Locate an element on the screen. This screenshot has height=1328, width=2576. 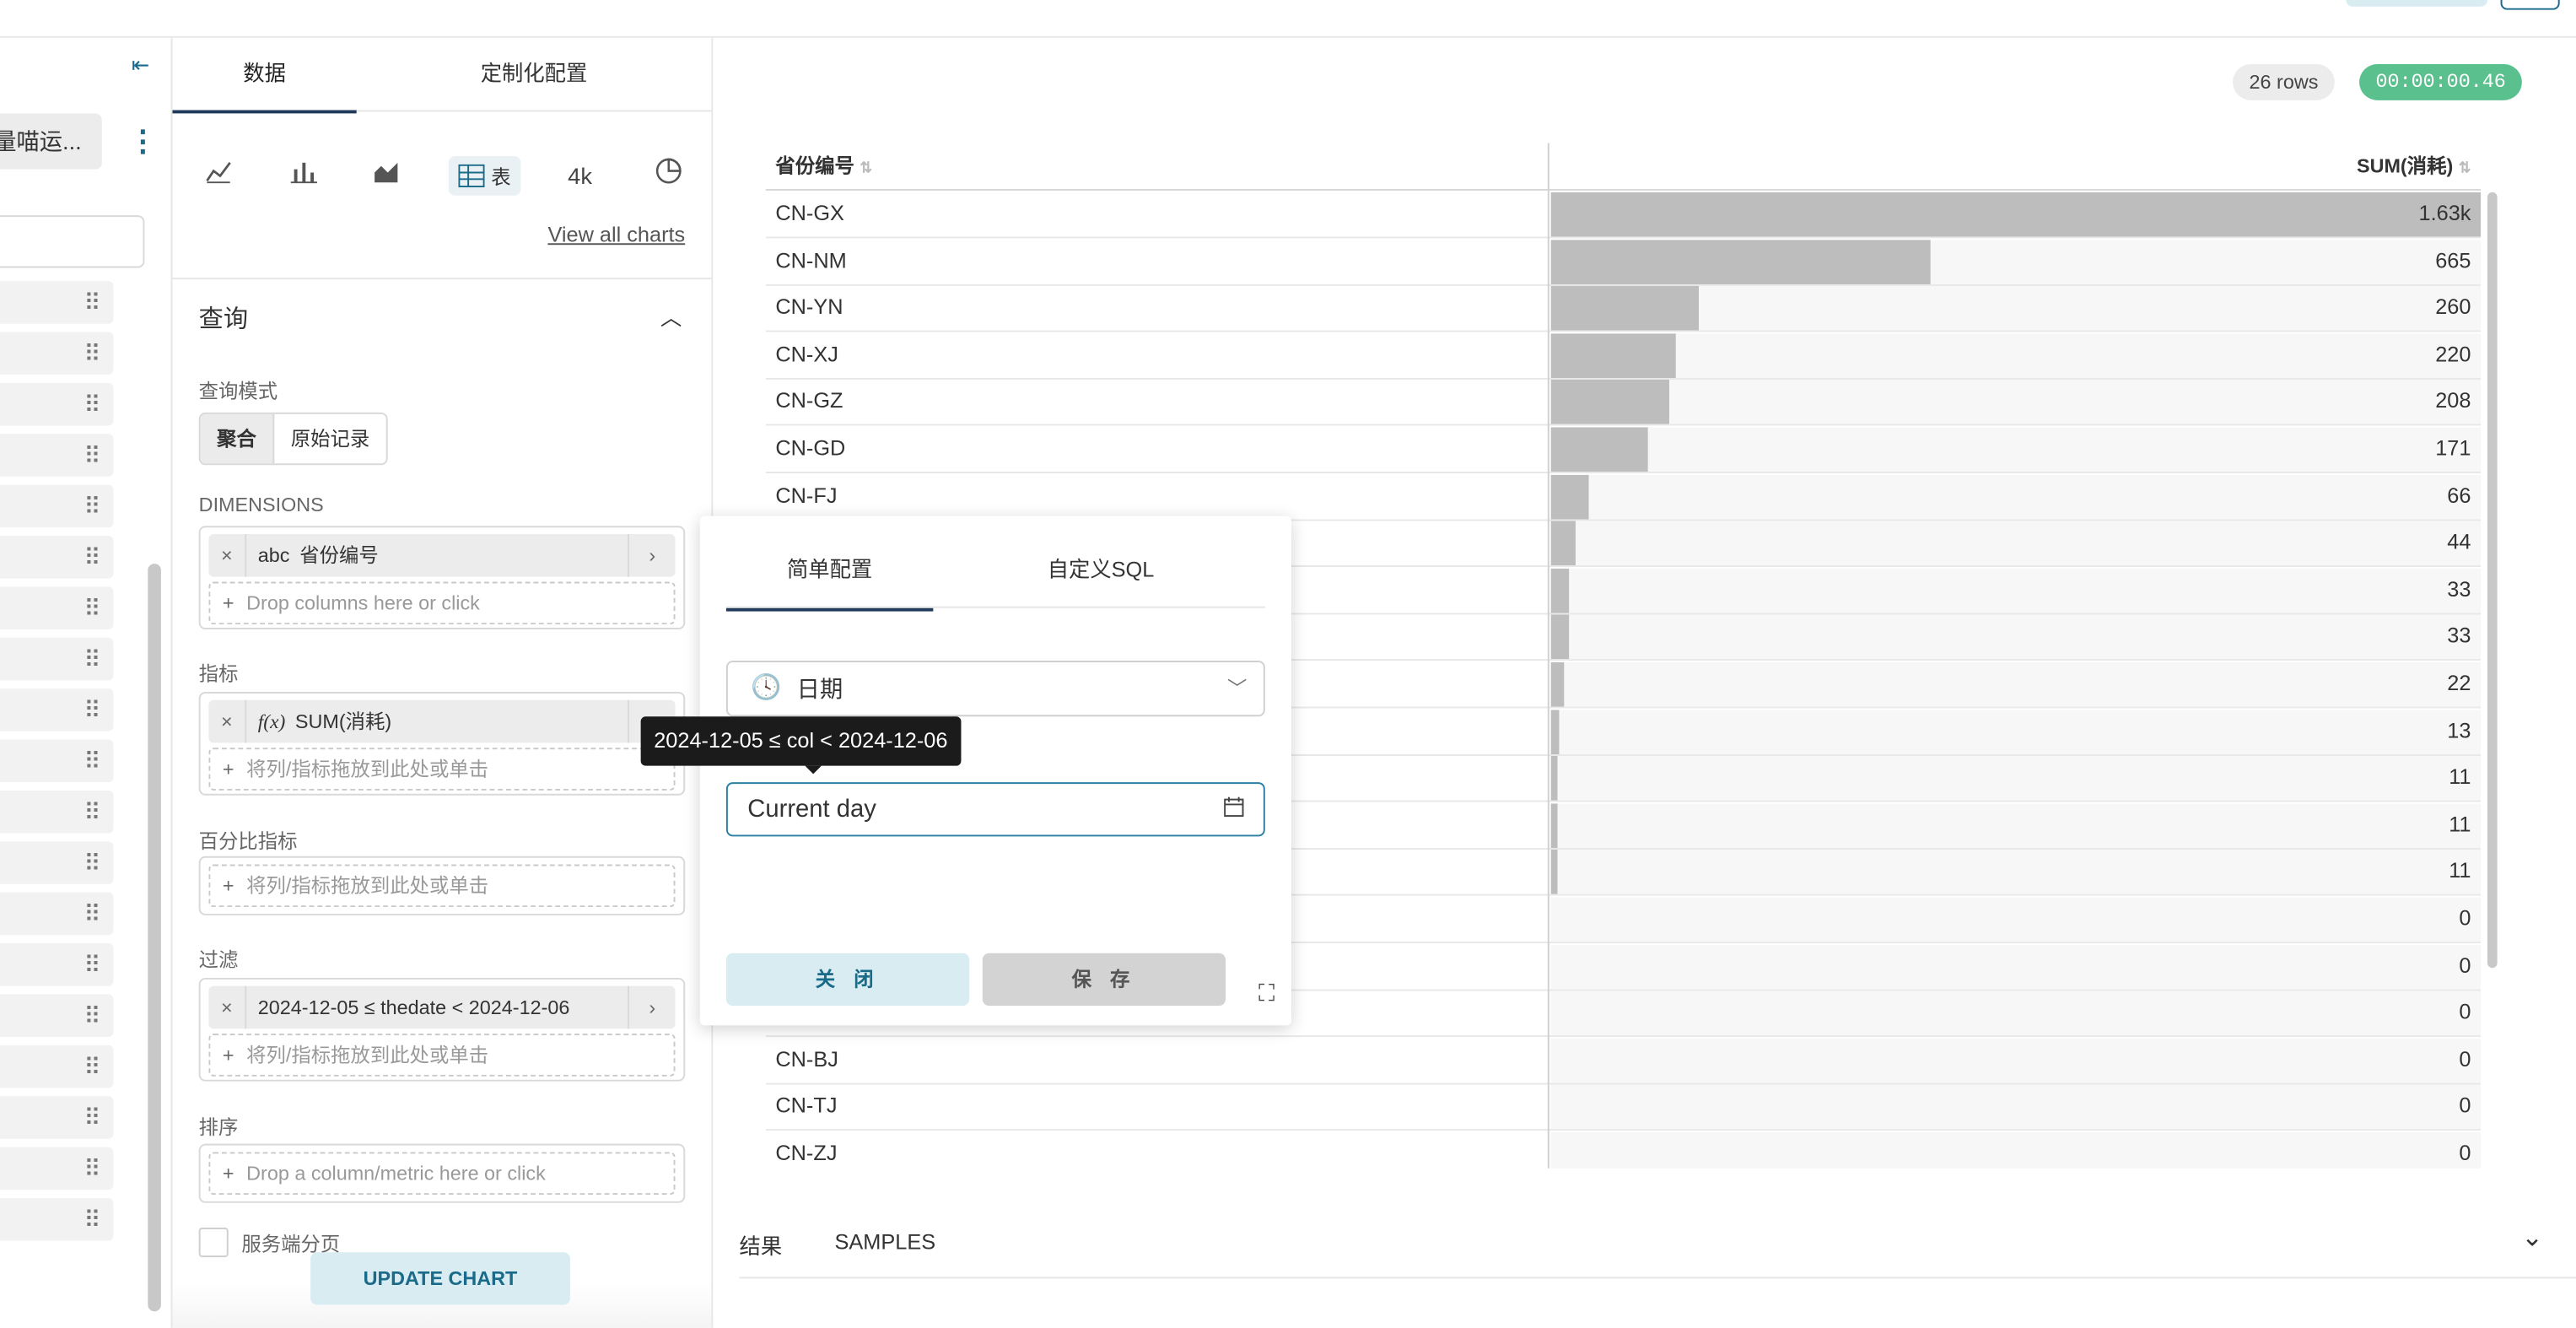
table-row: CN-BJ 0 is located at coordinates (1623, 1061).